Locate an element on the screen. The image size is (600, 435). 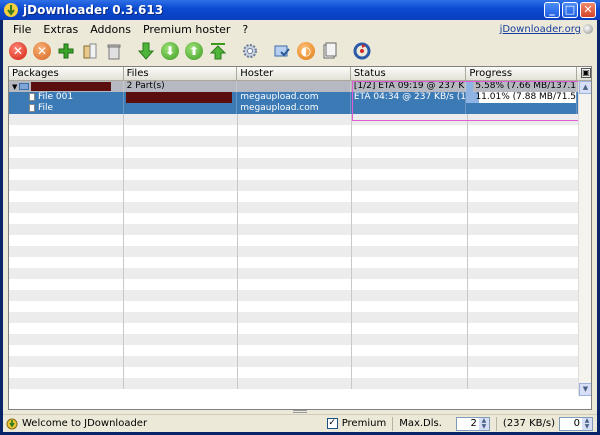
premium-checkbox: ✓ is located at coordinates (332, 423).